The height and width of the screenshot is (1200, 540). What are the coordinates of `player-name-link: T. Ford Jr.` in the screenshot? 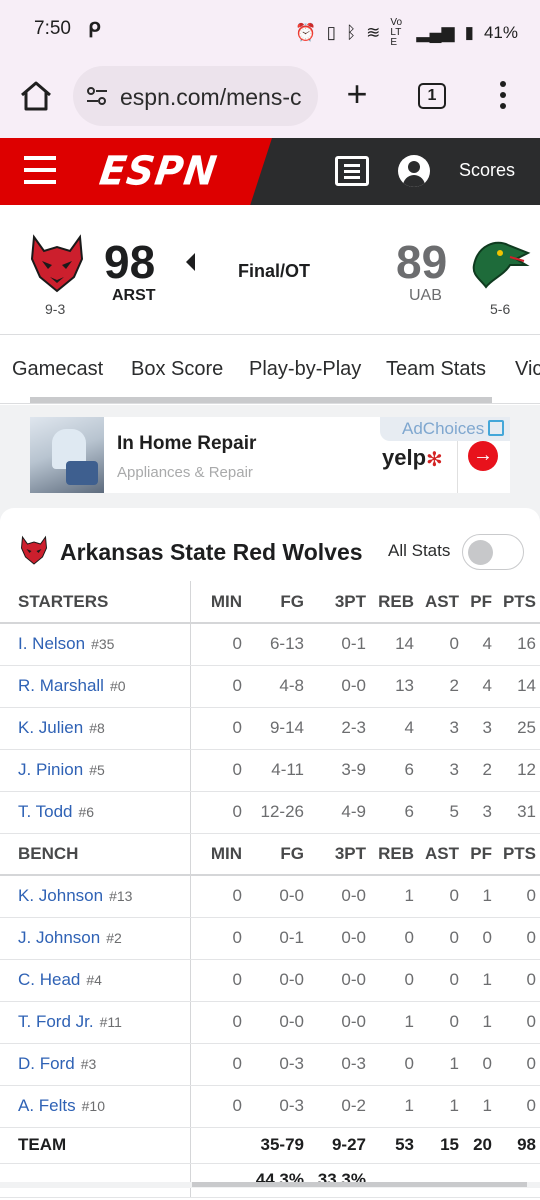 It's located at (56, 1021).